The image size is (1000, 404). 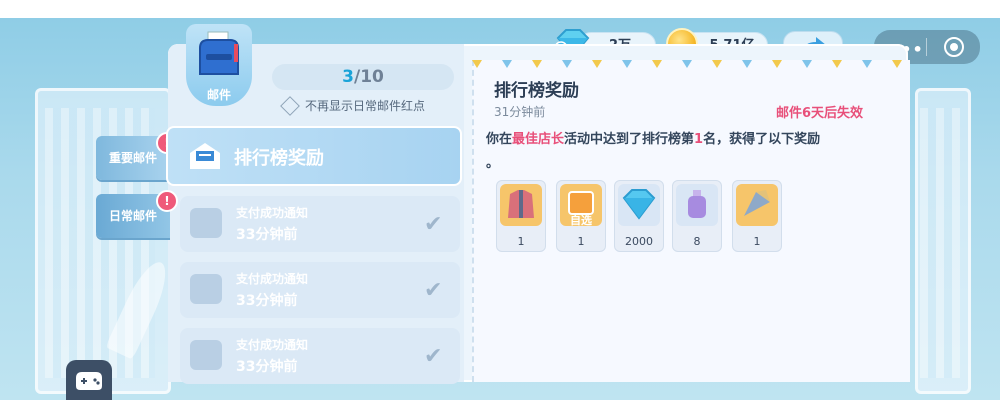 What do you see at coordinates (538, 139) in the screenshot?
I see `body-activity-name: 最佳店长` at bounding box center [538, 139].